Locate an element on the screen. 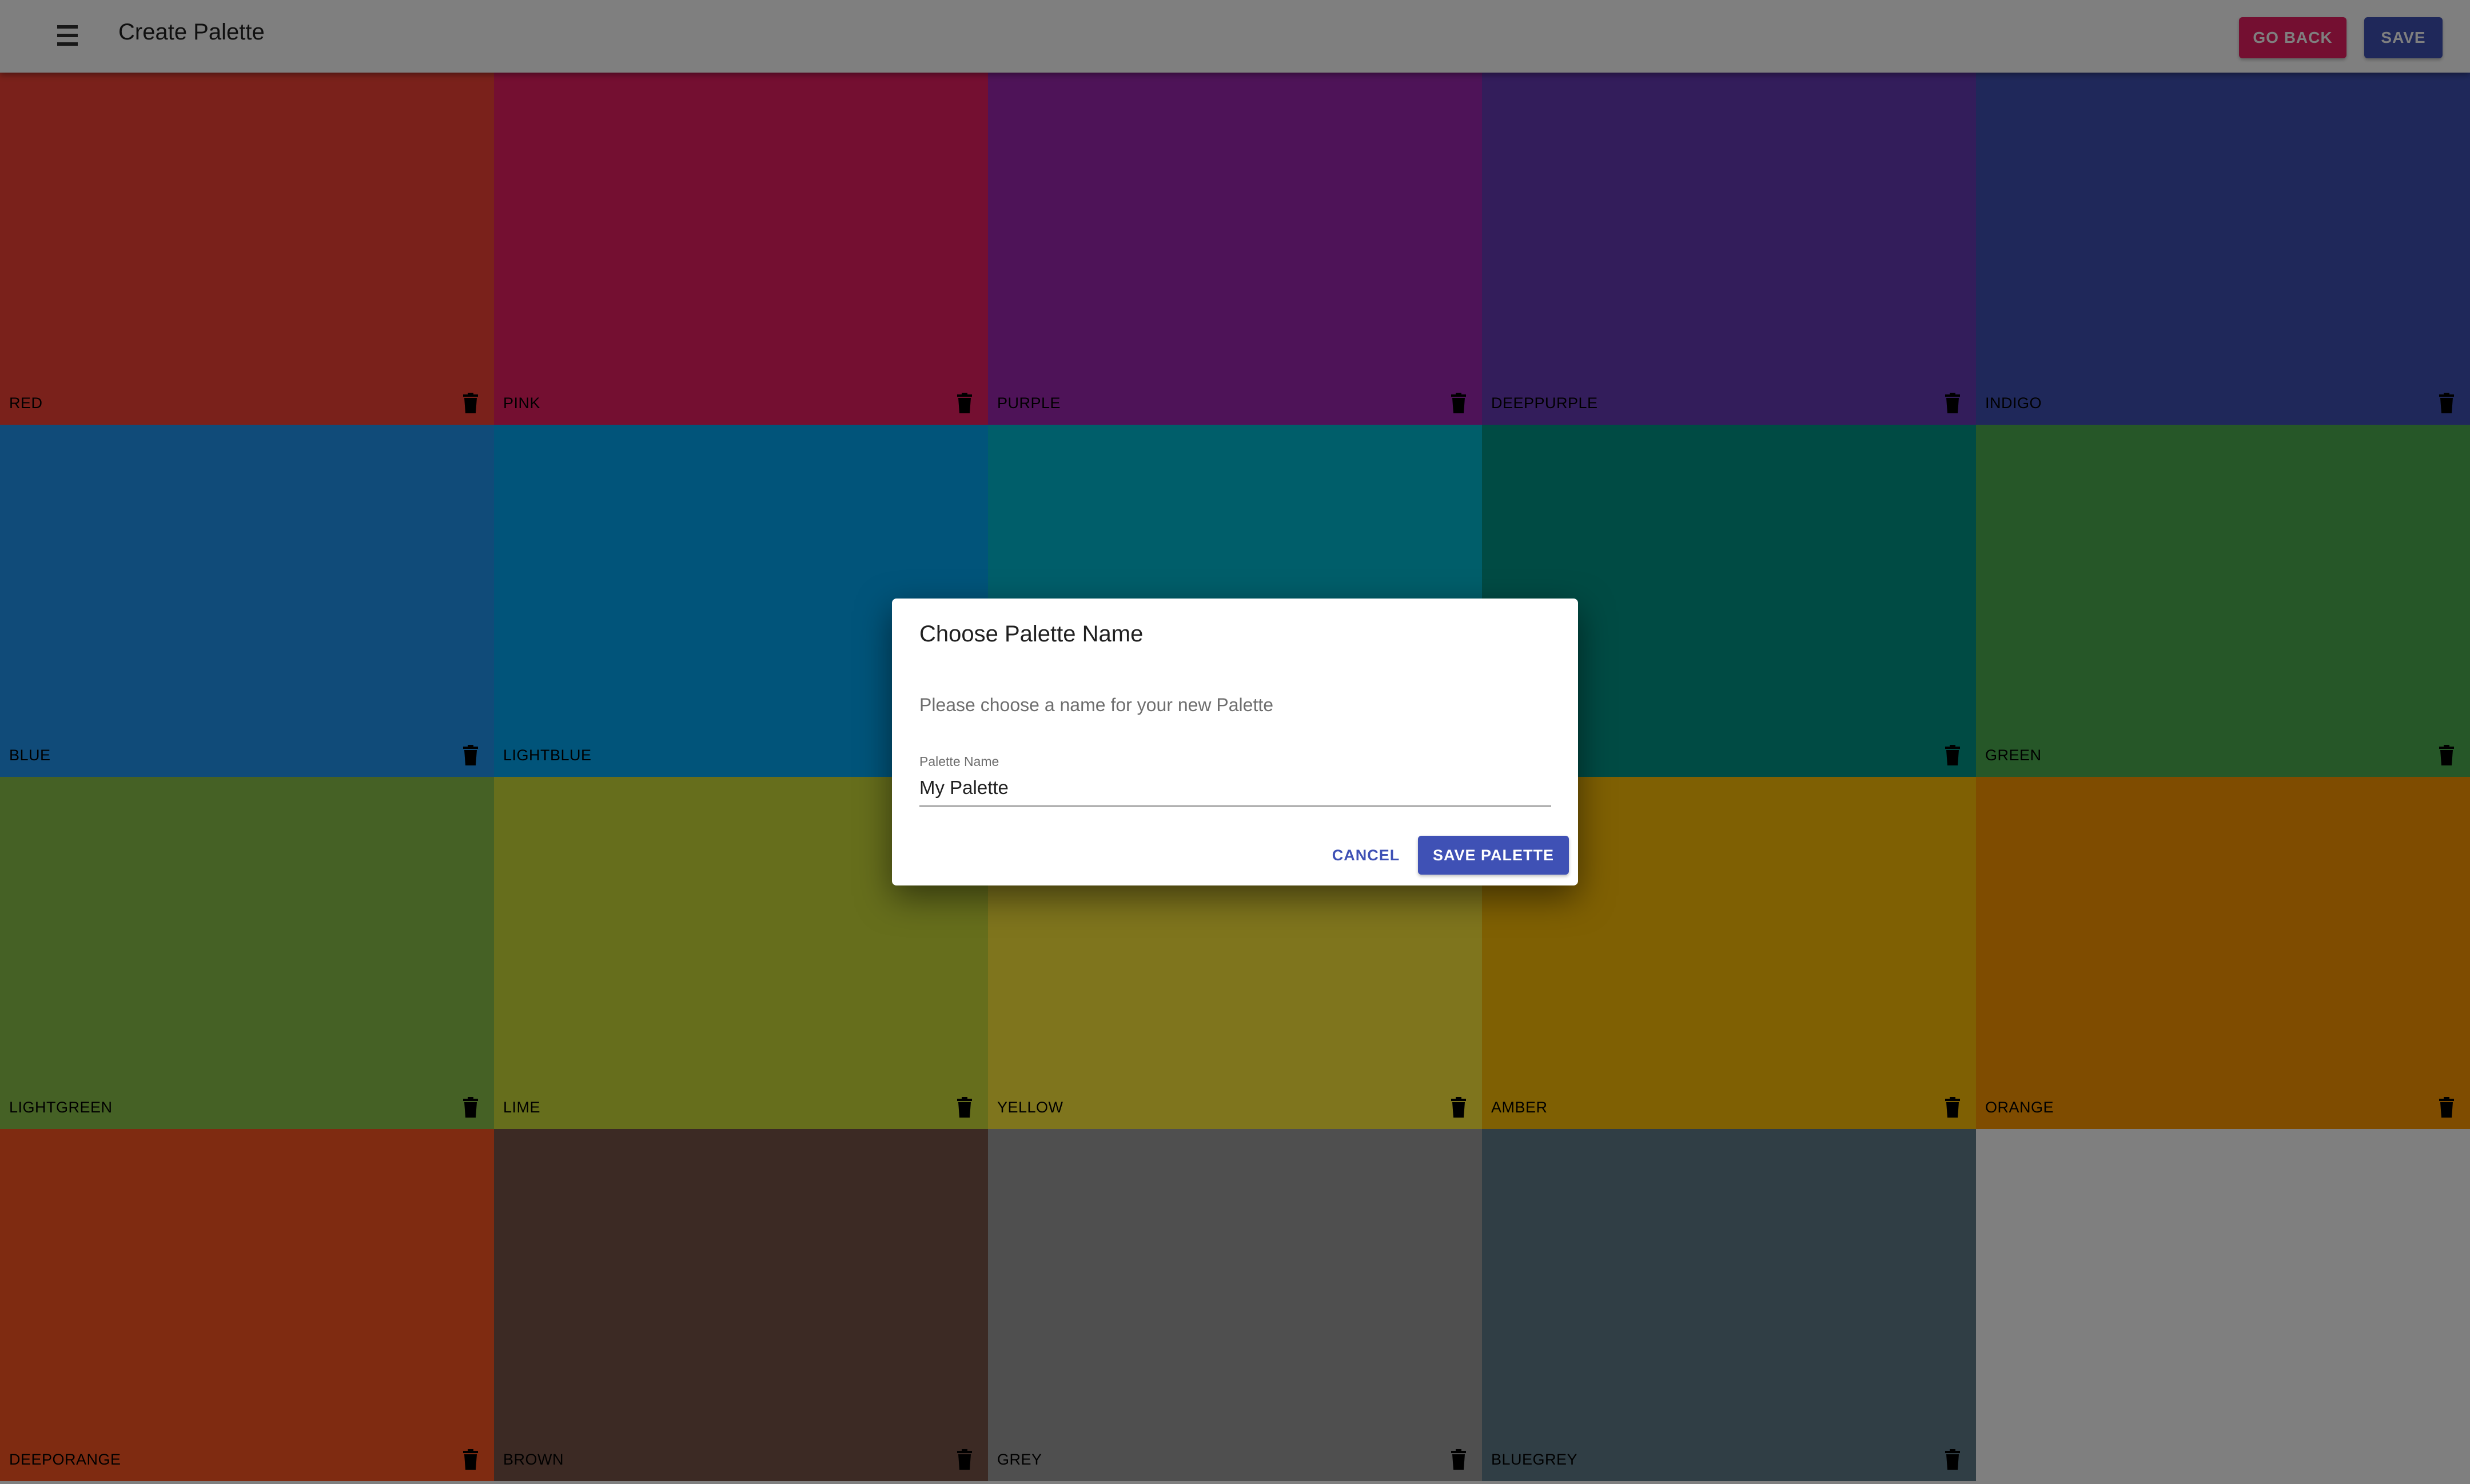  palette-name-label: Palette Name is located at coordinates (959, 762).